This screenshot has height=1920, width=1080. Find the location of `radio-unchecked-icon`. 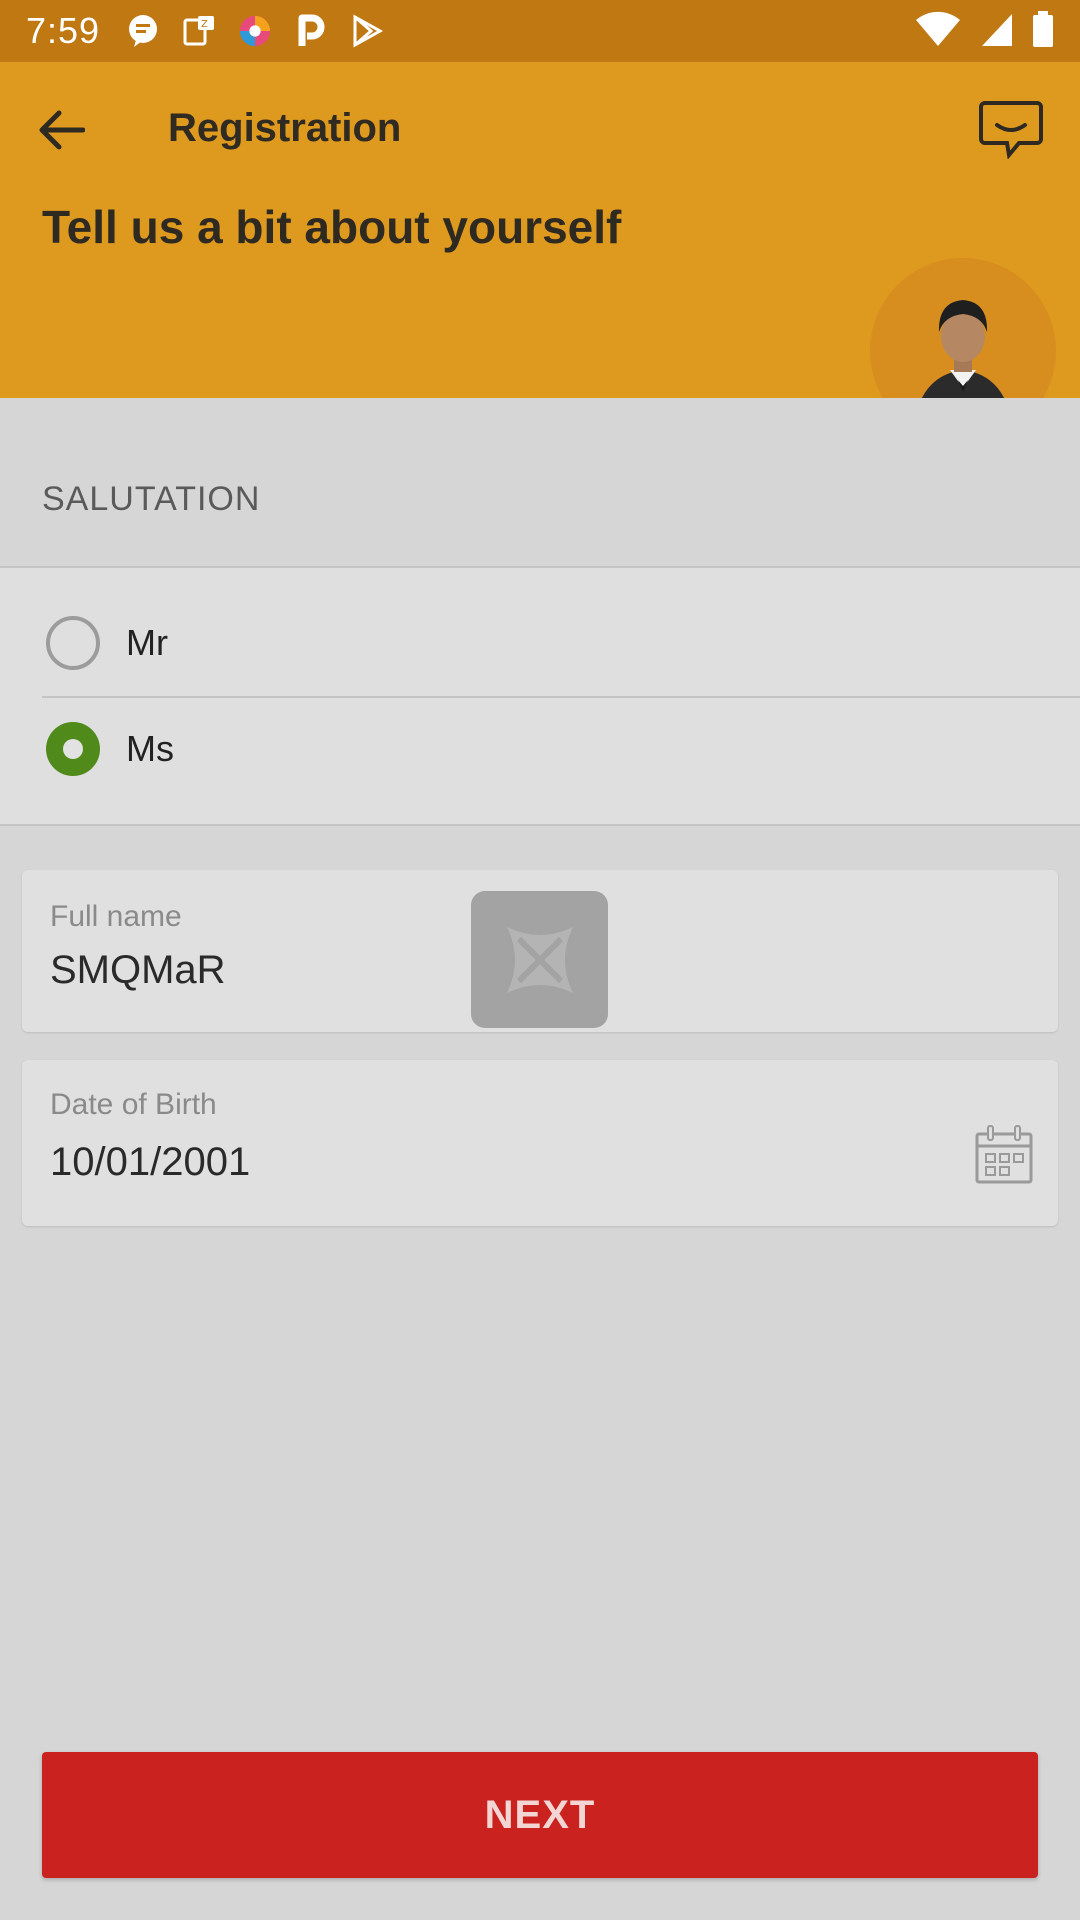

radio-unchecked-icon is located at coordinates (73, 643).